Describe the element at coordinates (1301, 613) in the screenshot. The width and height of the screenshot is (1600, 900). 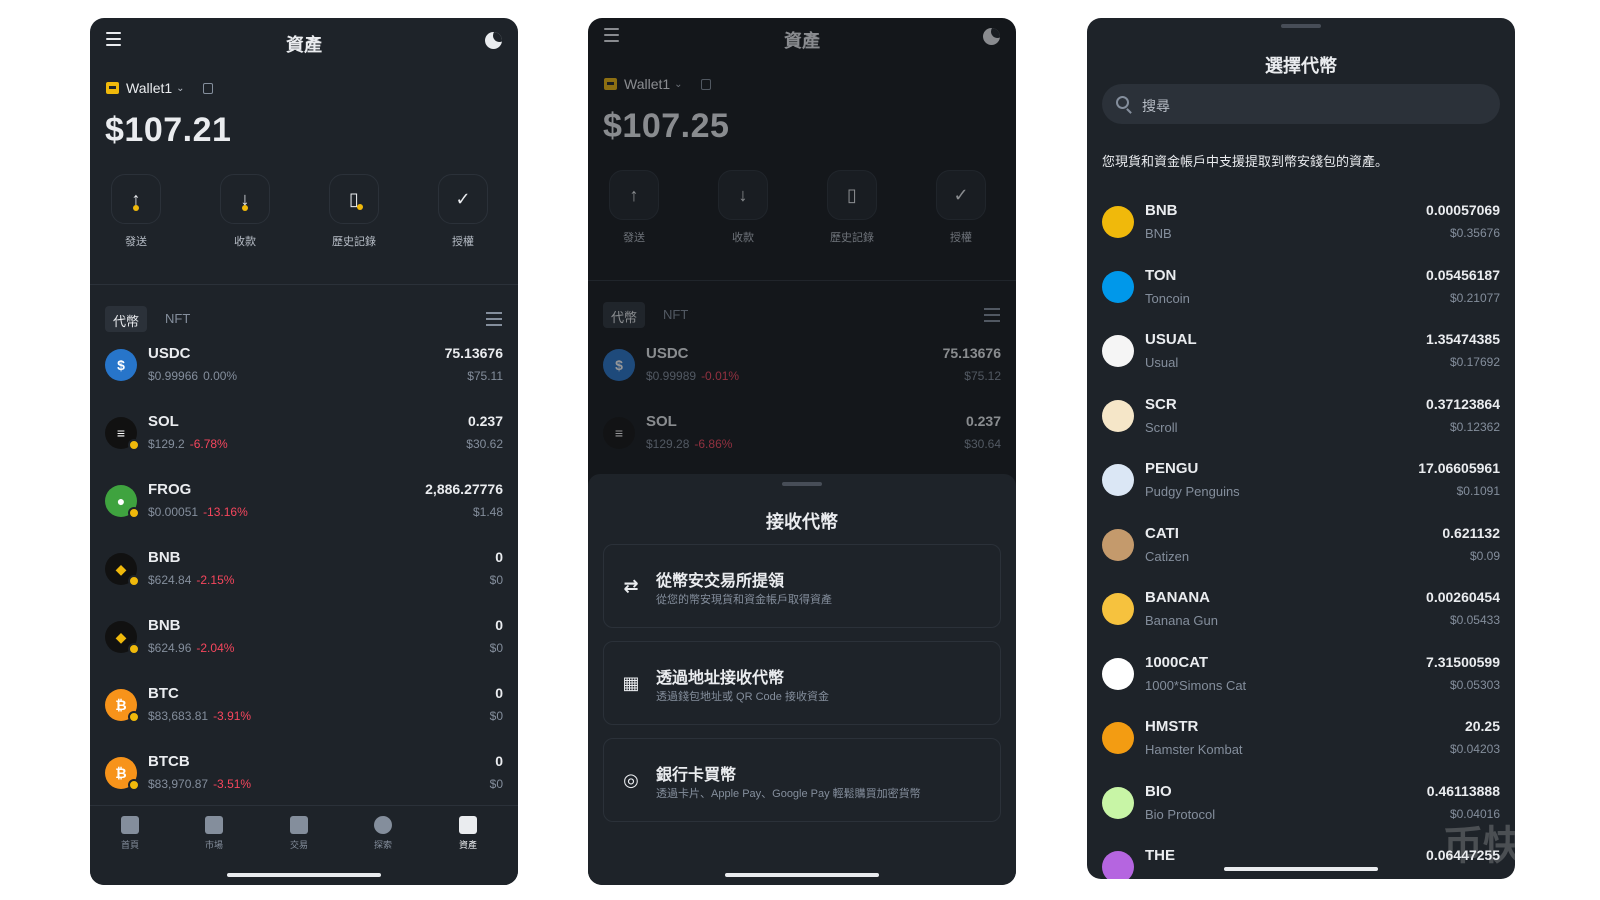
I see `token-row: BANANA Banana Gun 0.00260454 $0.05433` at that location.